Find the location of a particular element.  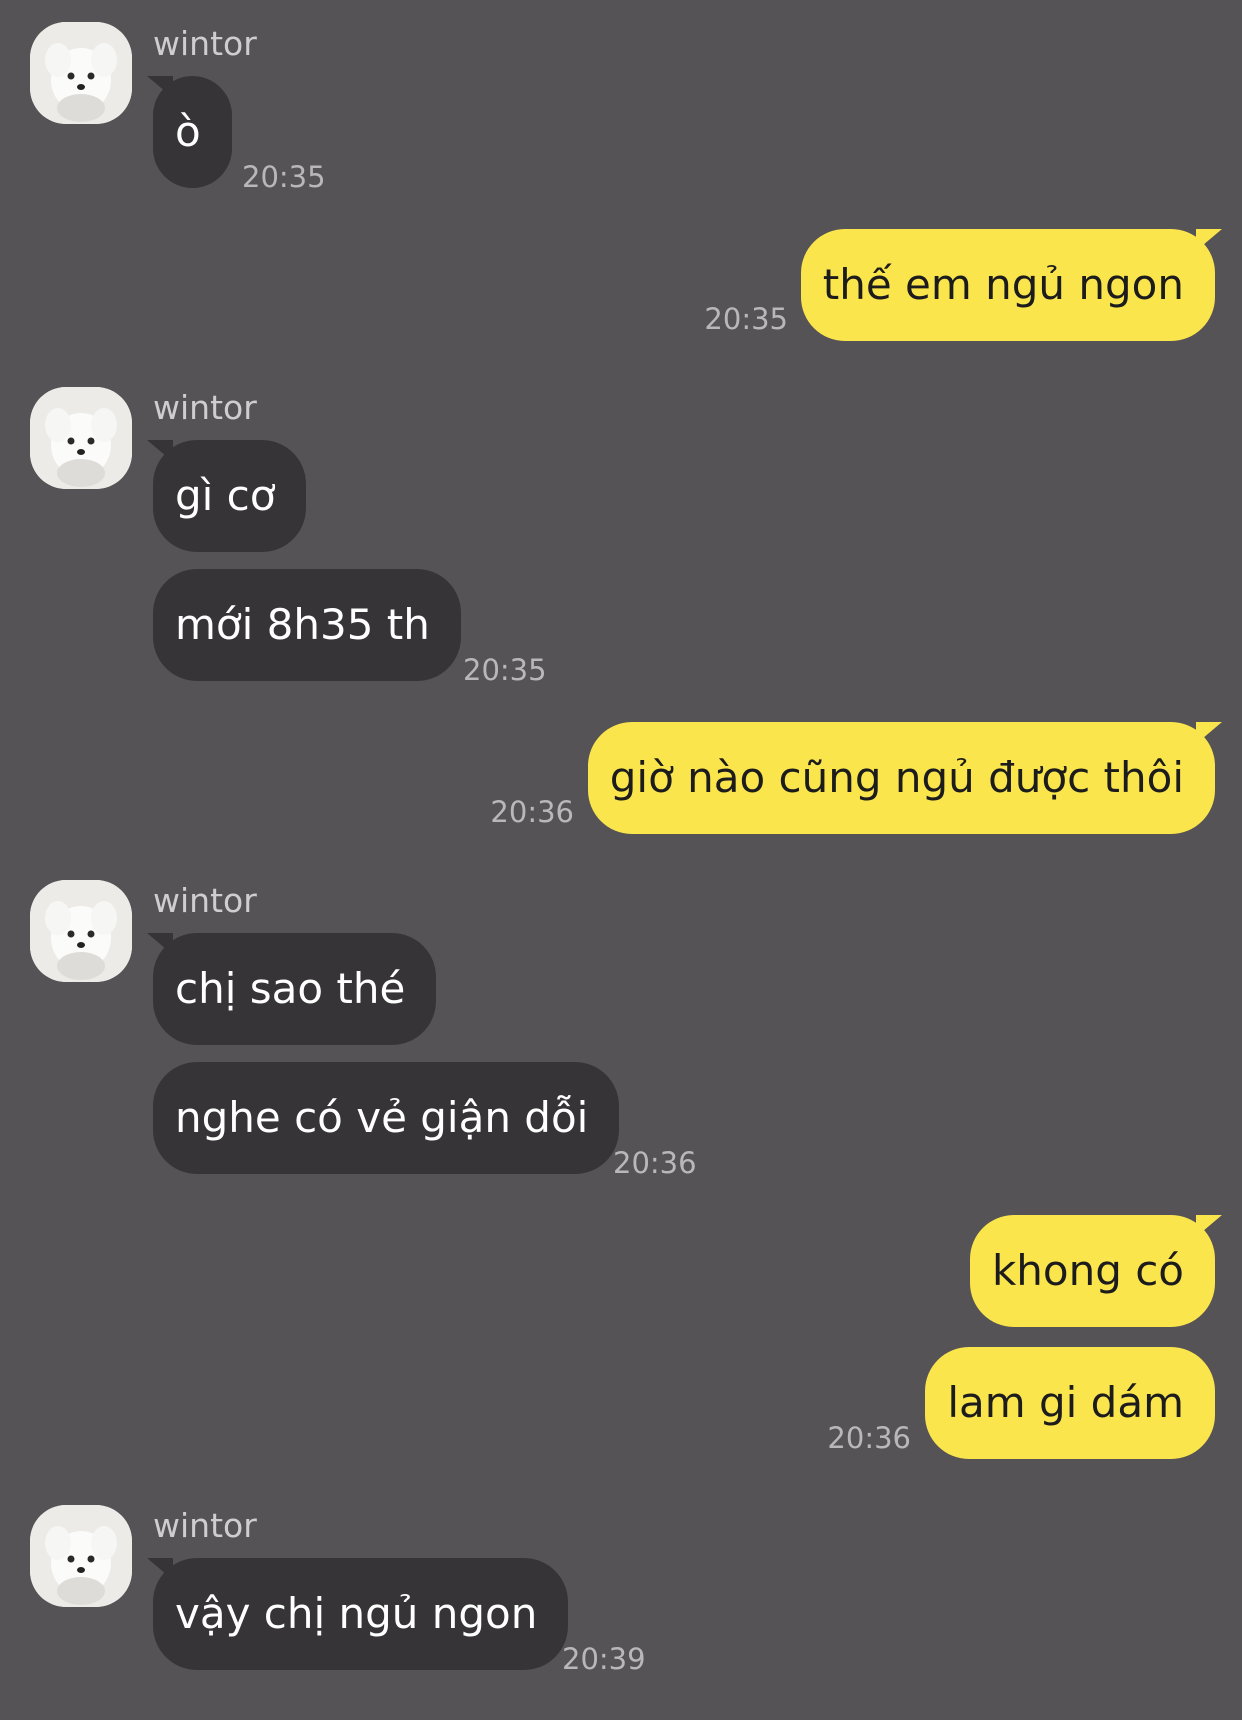

message-text: chị sao thé is located at coordinates (290, 988).